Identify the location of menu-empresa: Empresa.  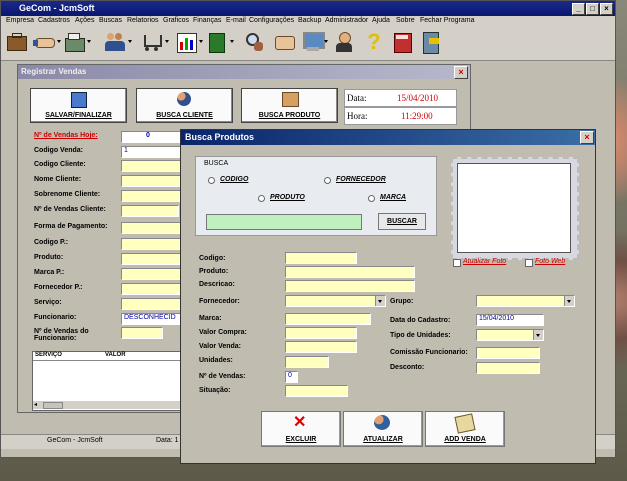
(20, 20).